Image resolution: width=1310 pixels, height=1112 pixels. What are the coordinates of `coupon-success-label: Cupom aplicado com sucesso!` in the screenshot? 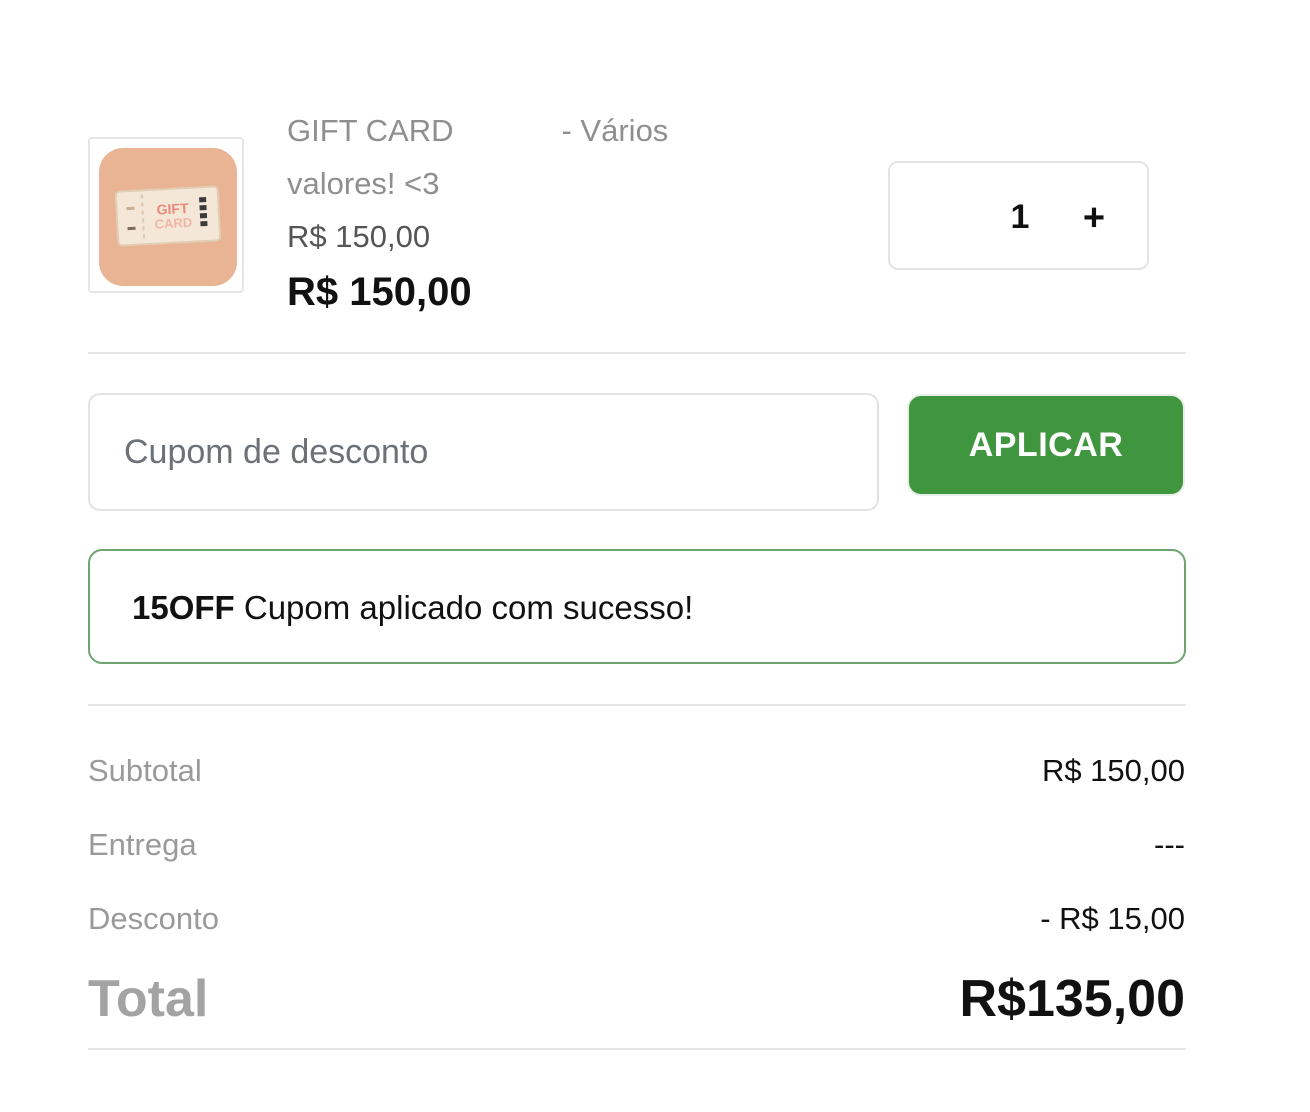 It's located at (468, 607).